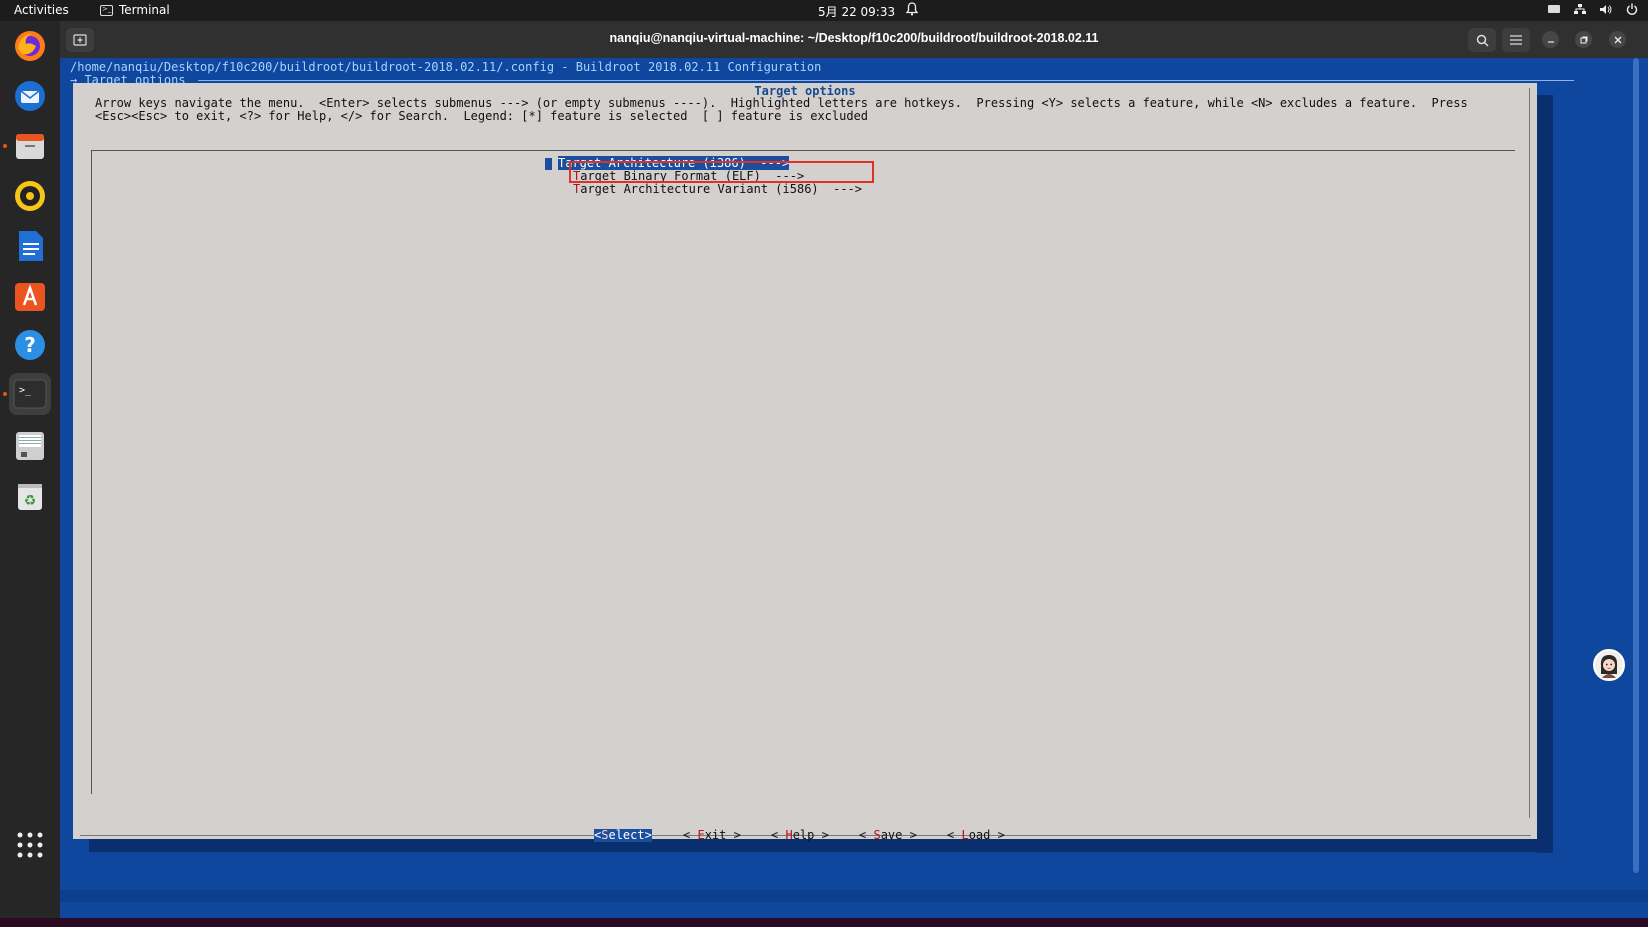 The width and height of the screenshot is (1648, 927). I want to click on disk-icon, so click(30, 446).